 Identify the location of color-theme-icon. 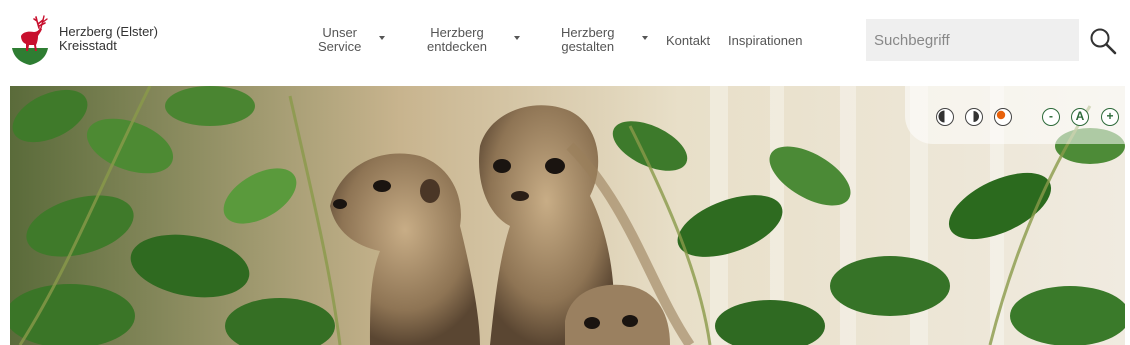
(1001, 115).